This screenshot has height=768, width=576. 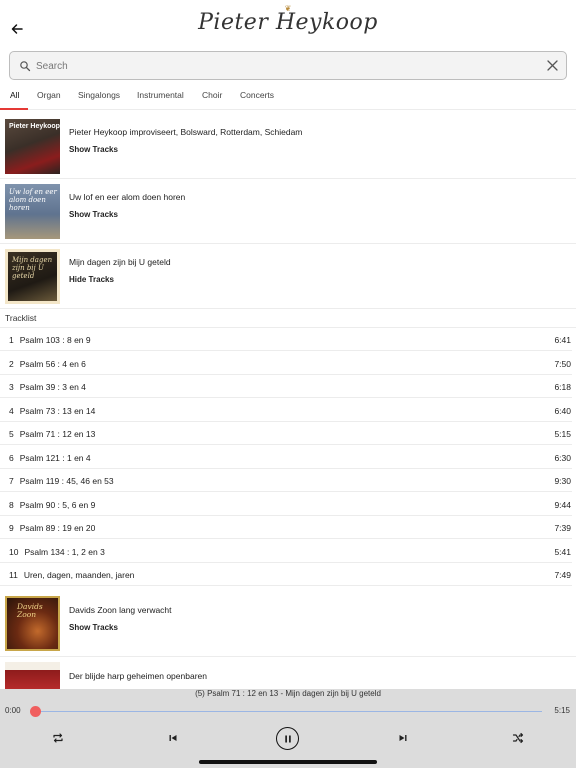 What do you see at coordinates (562, 710) in the screenshot?
I see `total-time: 5:15` at bounding box center [562, 710].